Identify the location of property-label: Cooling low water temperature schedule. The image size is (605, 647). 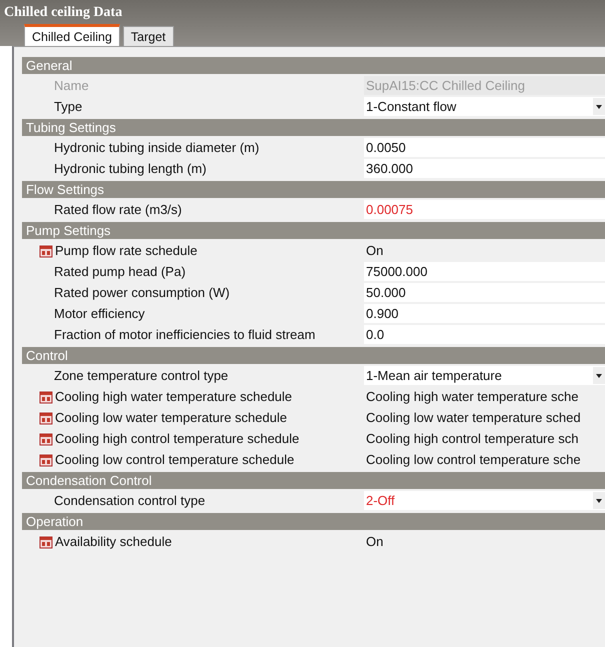
(171, 417).